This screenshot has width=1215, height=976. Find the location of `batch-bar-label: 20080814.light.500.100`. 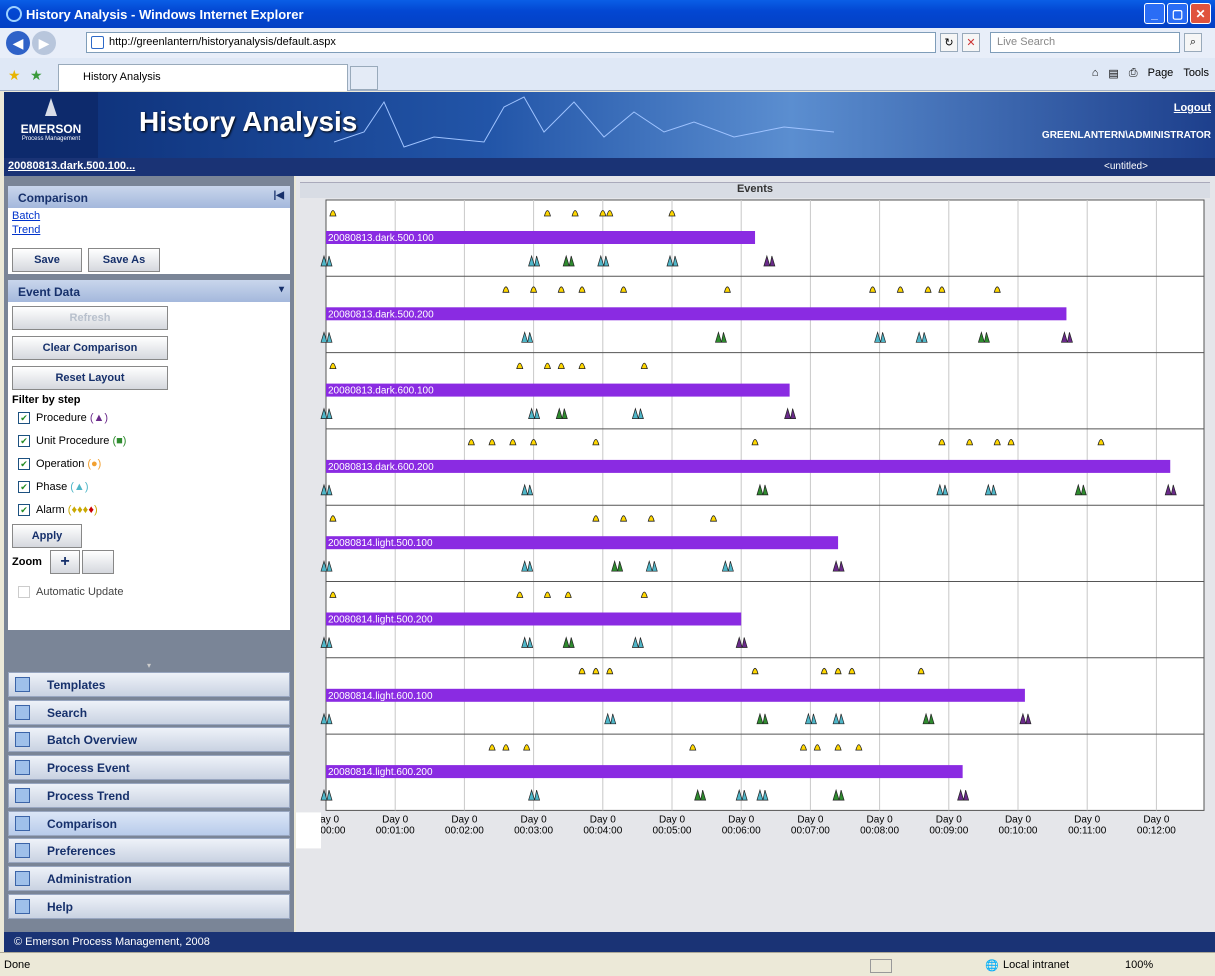

batch-bar-label: 20080814.light.500.100 is located at coordinates (380, 543).